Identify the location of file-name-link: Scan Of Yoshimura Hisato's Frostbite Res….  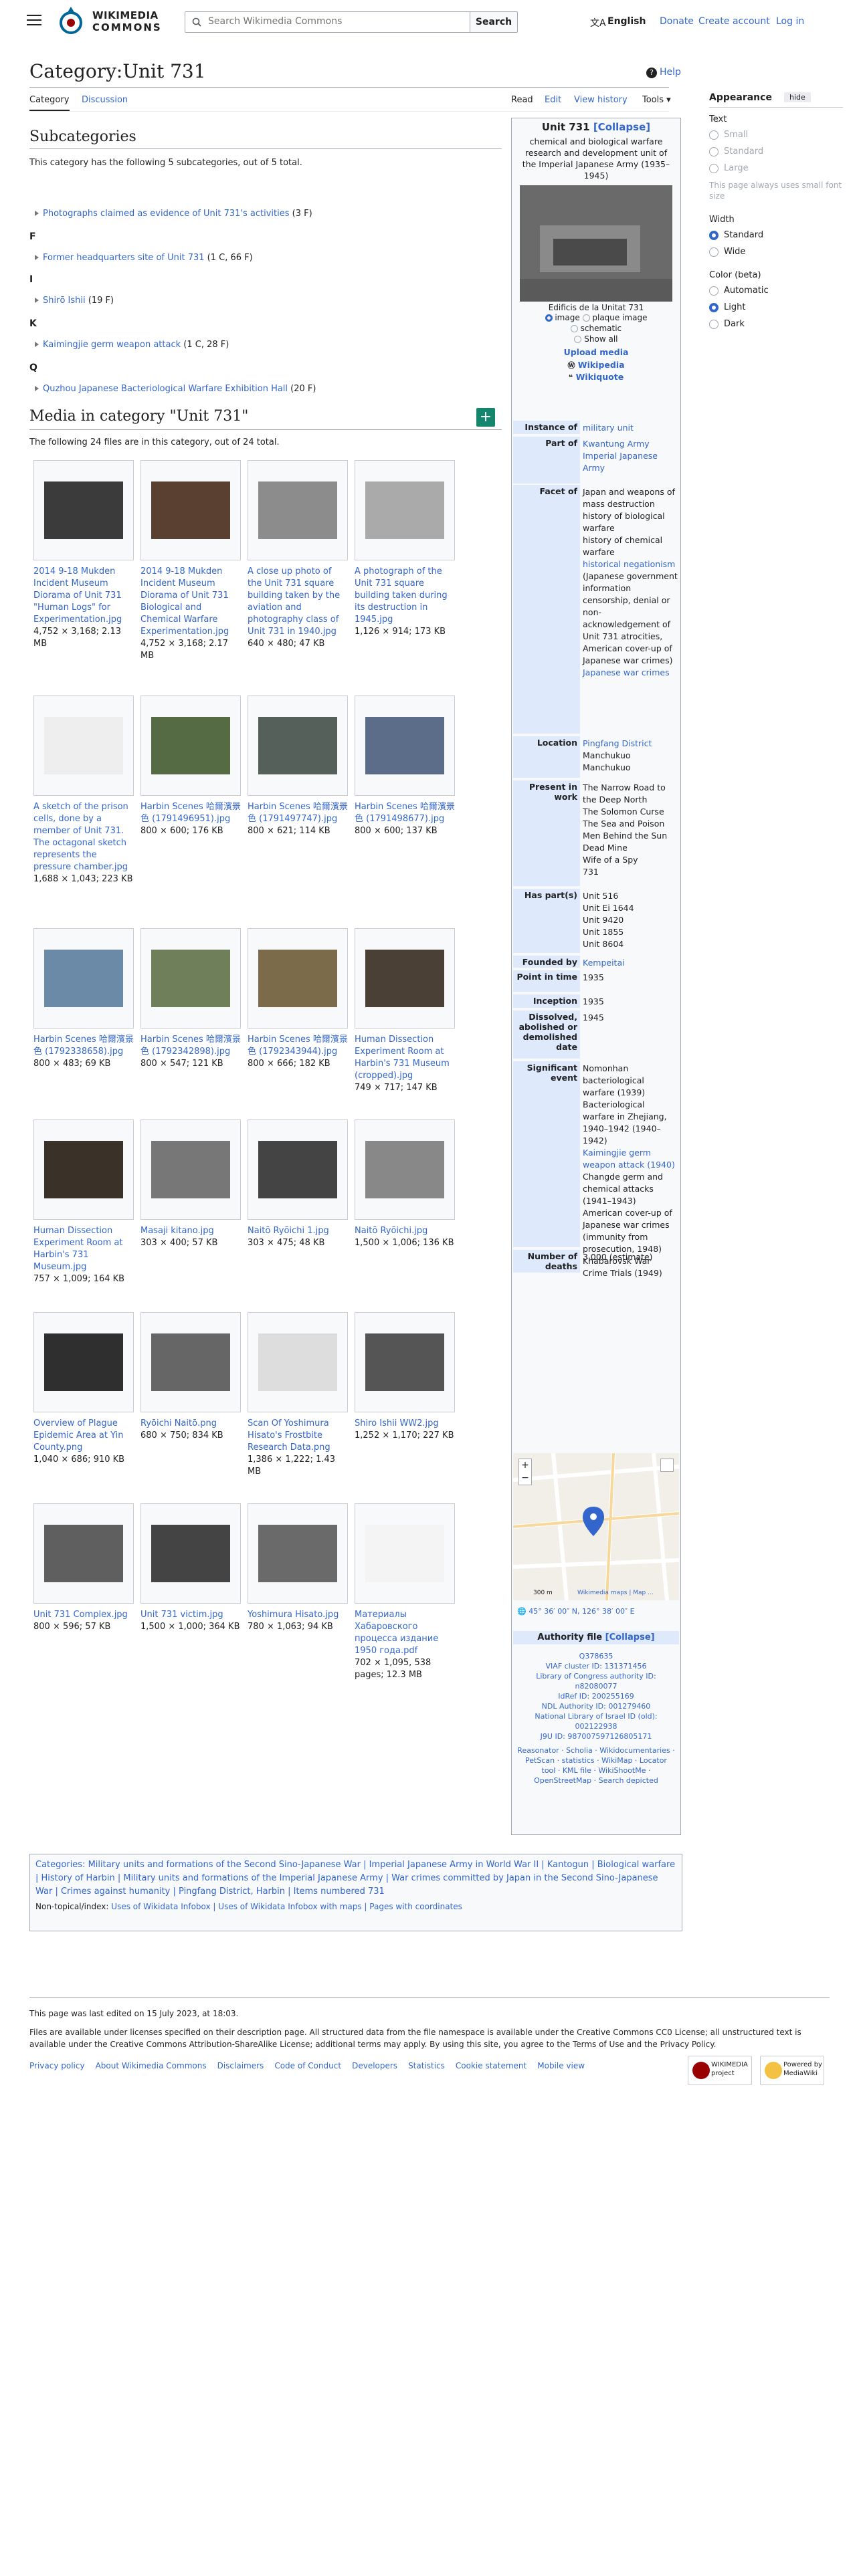
(298, 1436).